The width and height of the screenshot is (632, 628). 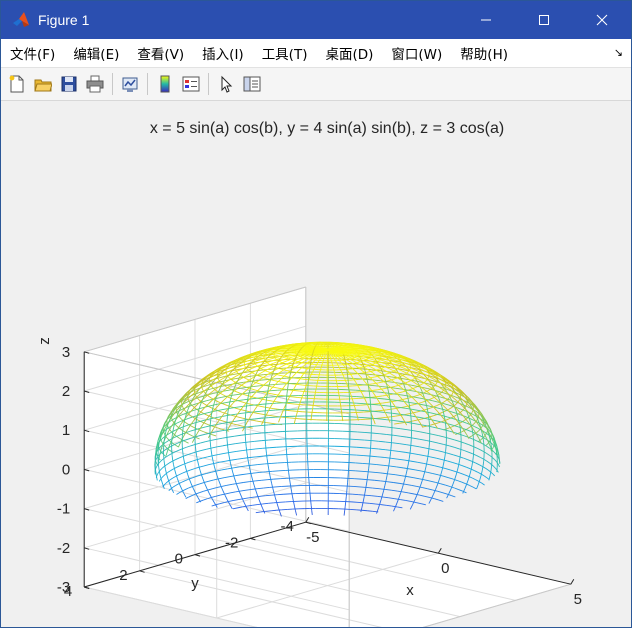 I want to click on print-button, so click(x=95, y=84).